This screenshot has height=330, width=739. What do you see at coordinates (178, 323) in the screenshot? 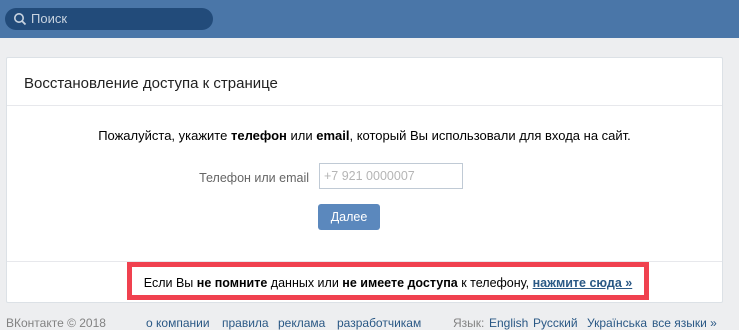
I see `footer-link-about: о компании` at bounding box center [178, 323].